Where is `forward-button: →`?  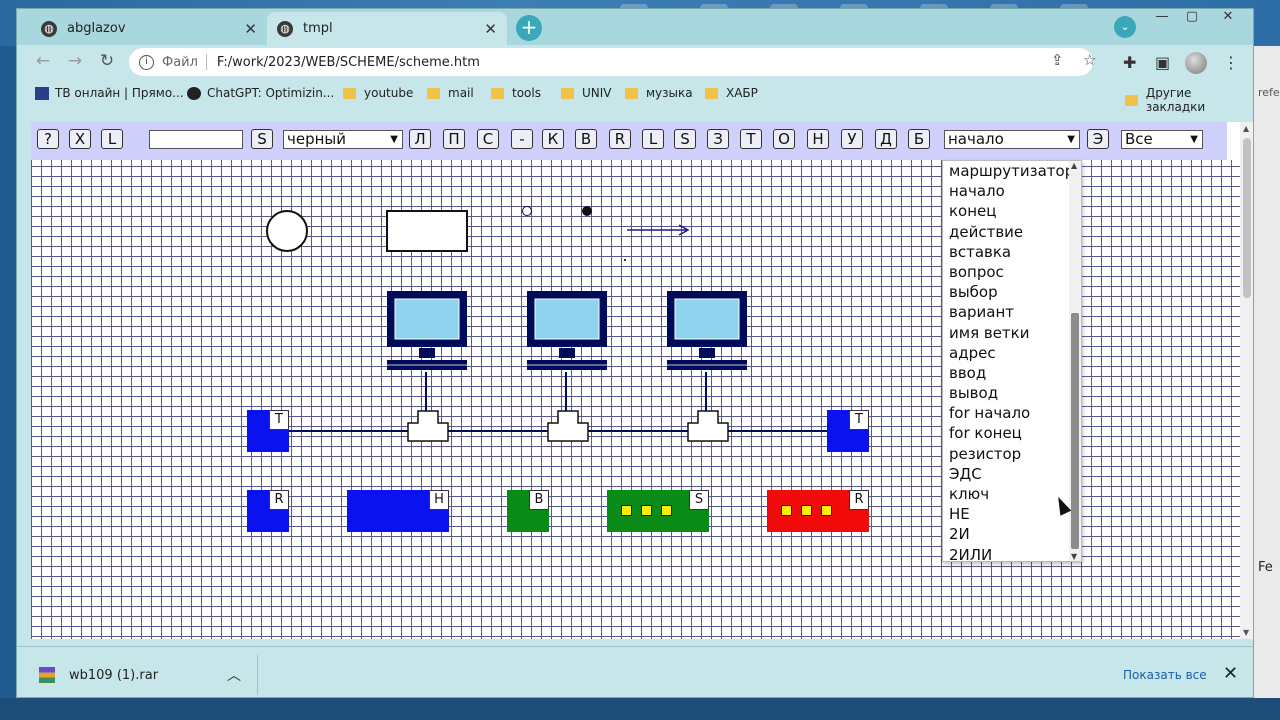 forward-button: → is located at coordinates (75, 61).